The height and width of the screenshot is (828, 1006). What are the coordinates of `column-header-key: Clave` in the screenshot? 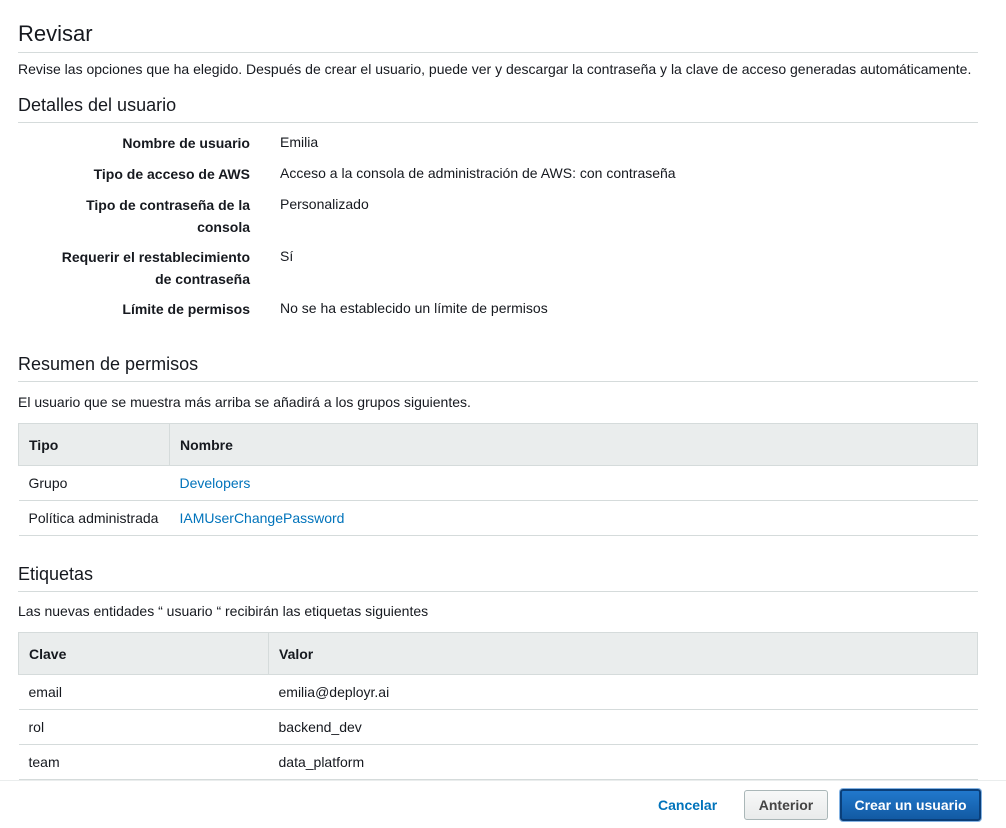 It's located at (143, 653).